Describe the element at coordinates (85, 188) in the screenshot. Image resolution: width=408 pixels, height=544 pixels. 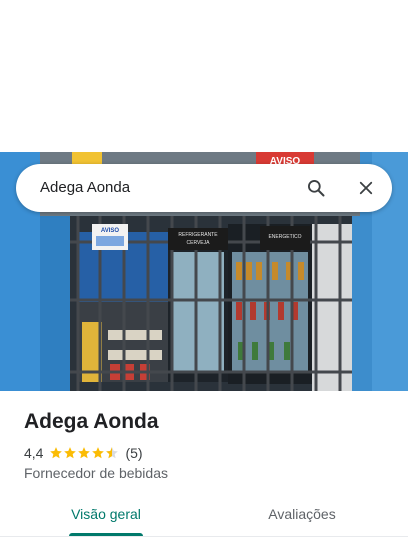
I see `search-input: Adega Aonda` at that location.